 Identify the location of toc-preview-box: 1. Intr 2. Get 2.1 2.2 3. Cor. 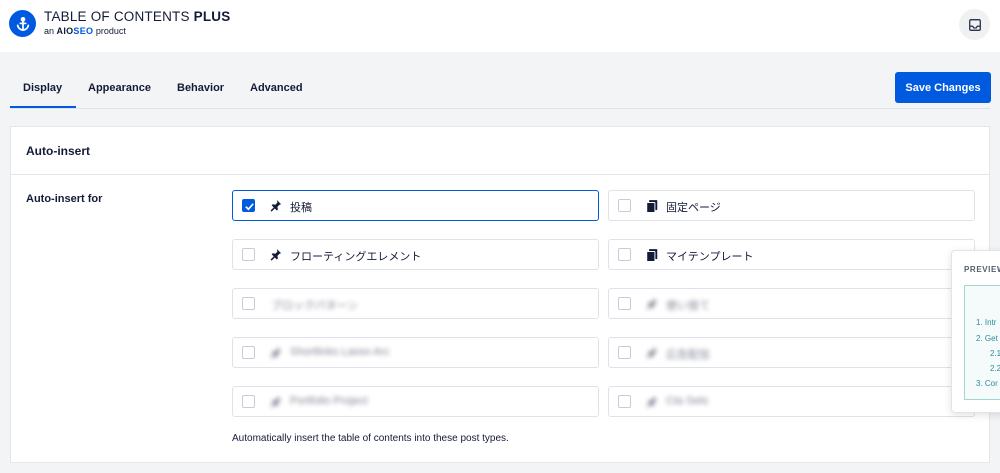
(982, 342).